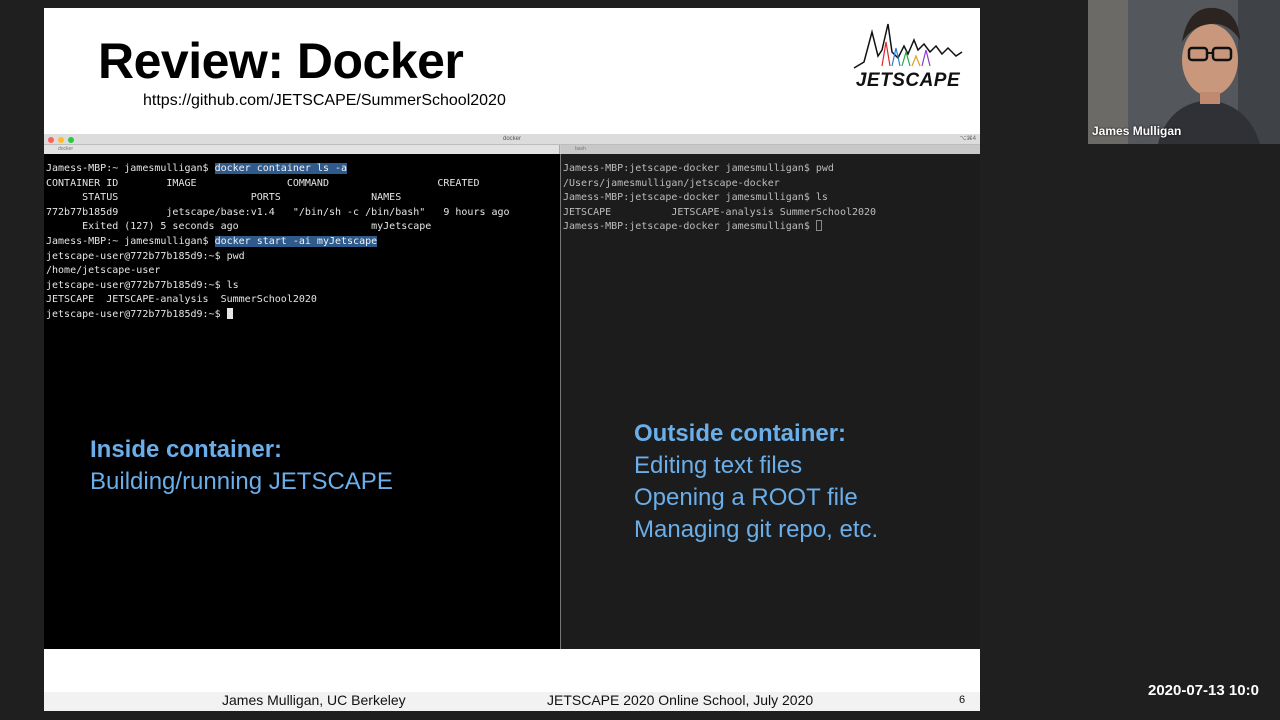  What do you see at coordinates (136, 314) in the screenshot?
I see `shell-prompt: jetscape-user@772b77b185d9:~$` at bounding box center [136, 314].